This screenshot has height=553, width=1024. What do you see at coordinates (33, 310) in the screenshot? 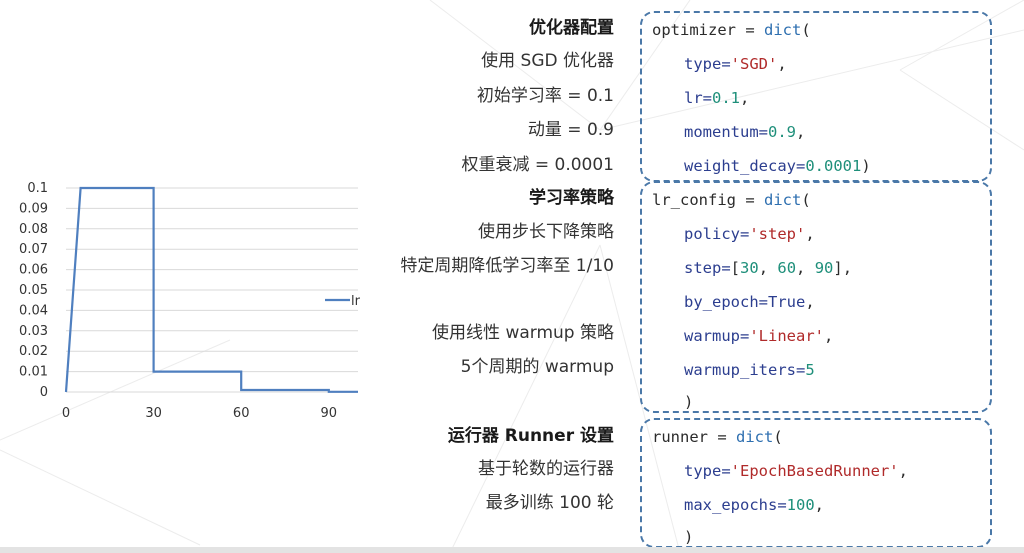
I see `y-tick-label: 0.04` at bounding box center [33, 310].